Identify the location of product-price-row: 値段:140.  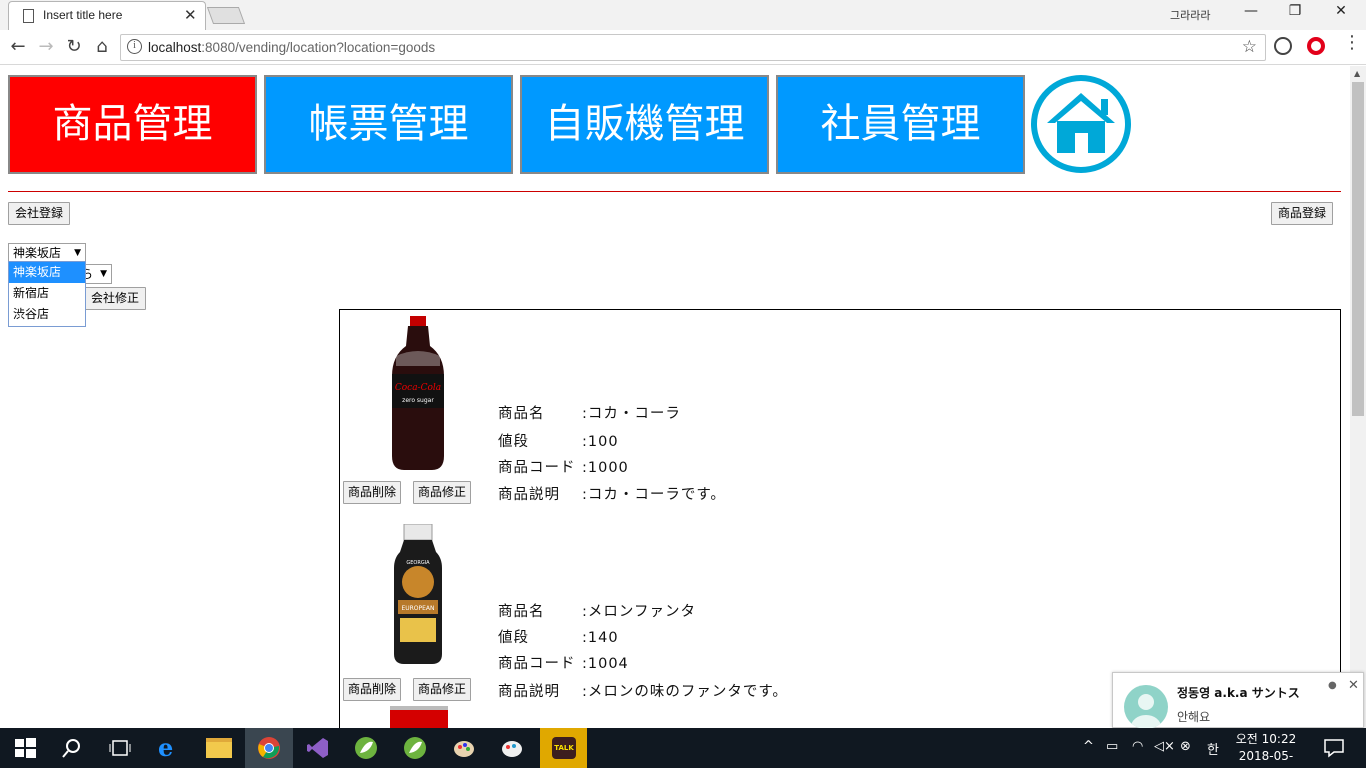
(558, 638).